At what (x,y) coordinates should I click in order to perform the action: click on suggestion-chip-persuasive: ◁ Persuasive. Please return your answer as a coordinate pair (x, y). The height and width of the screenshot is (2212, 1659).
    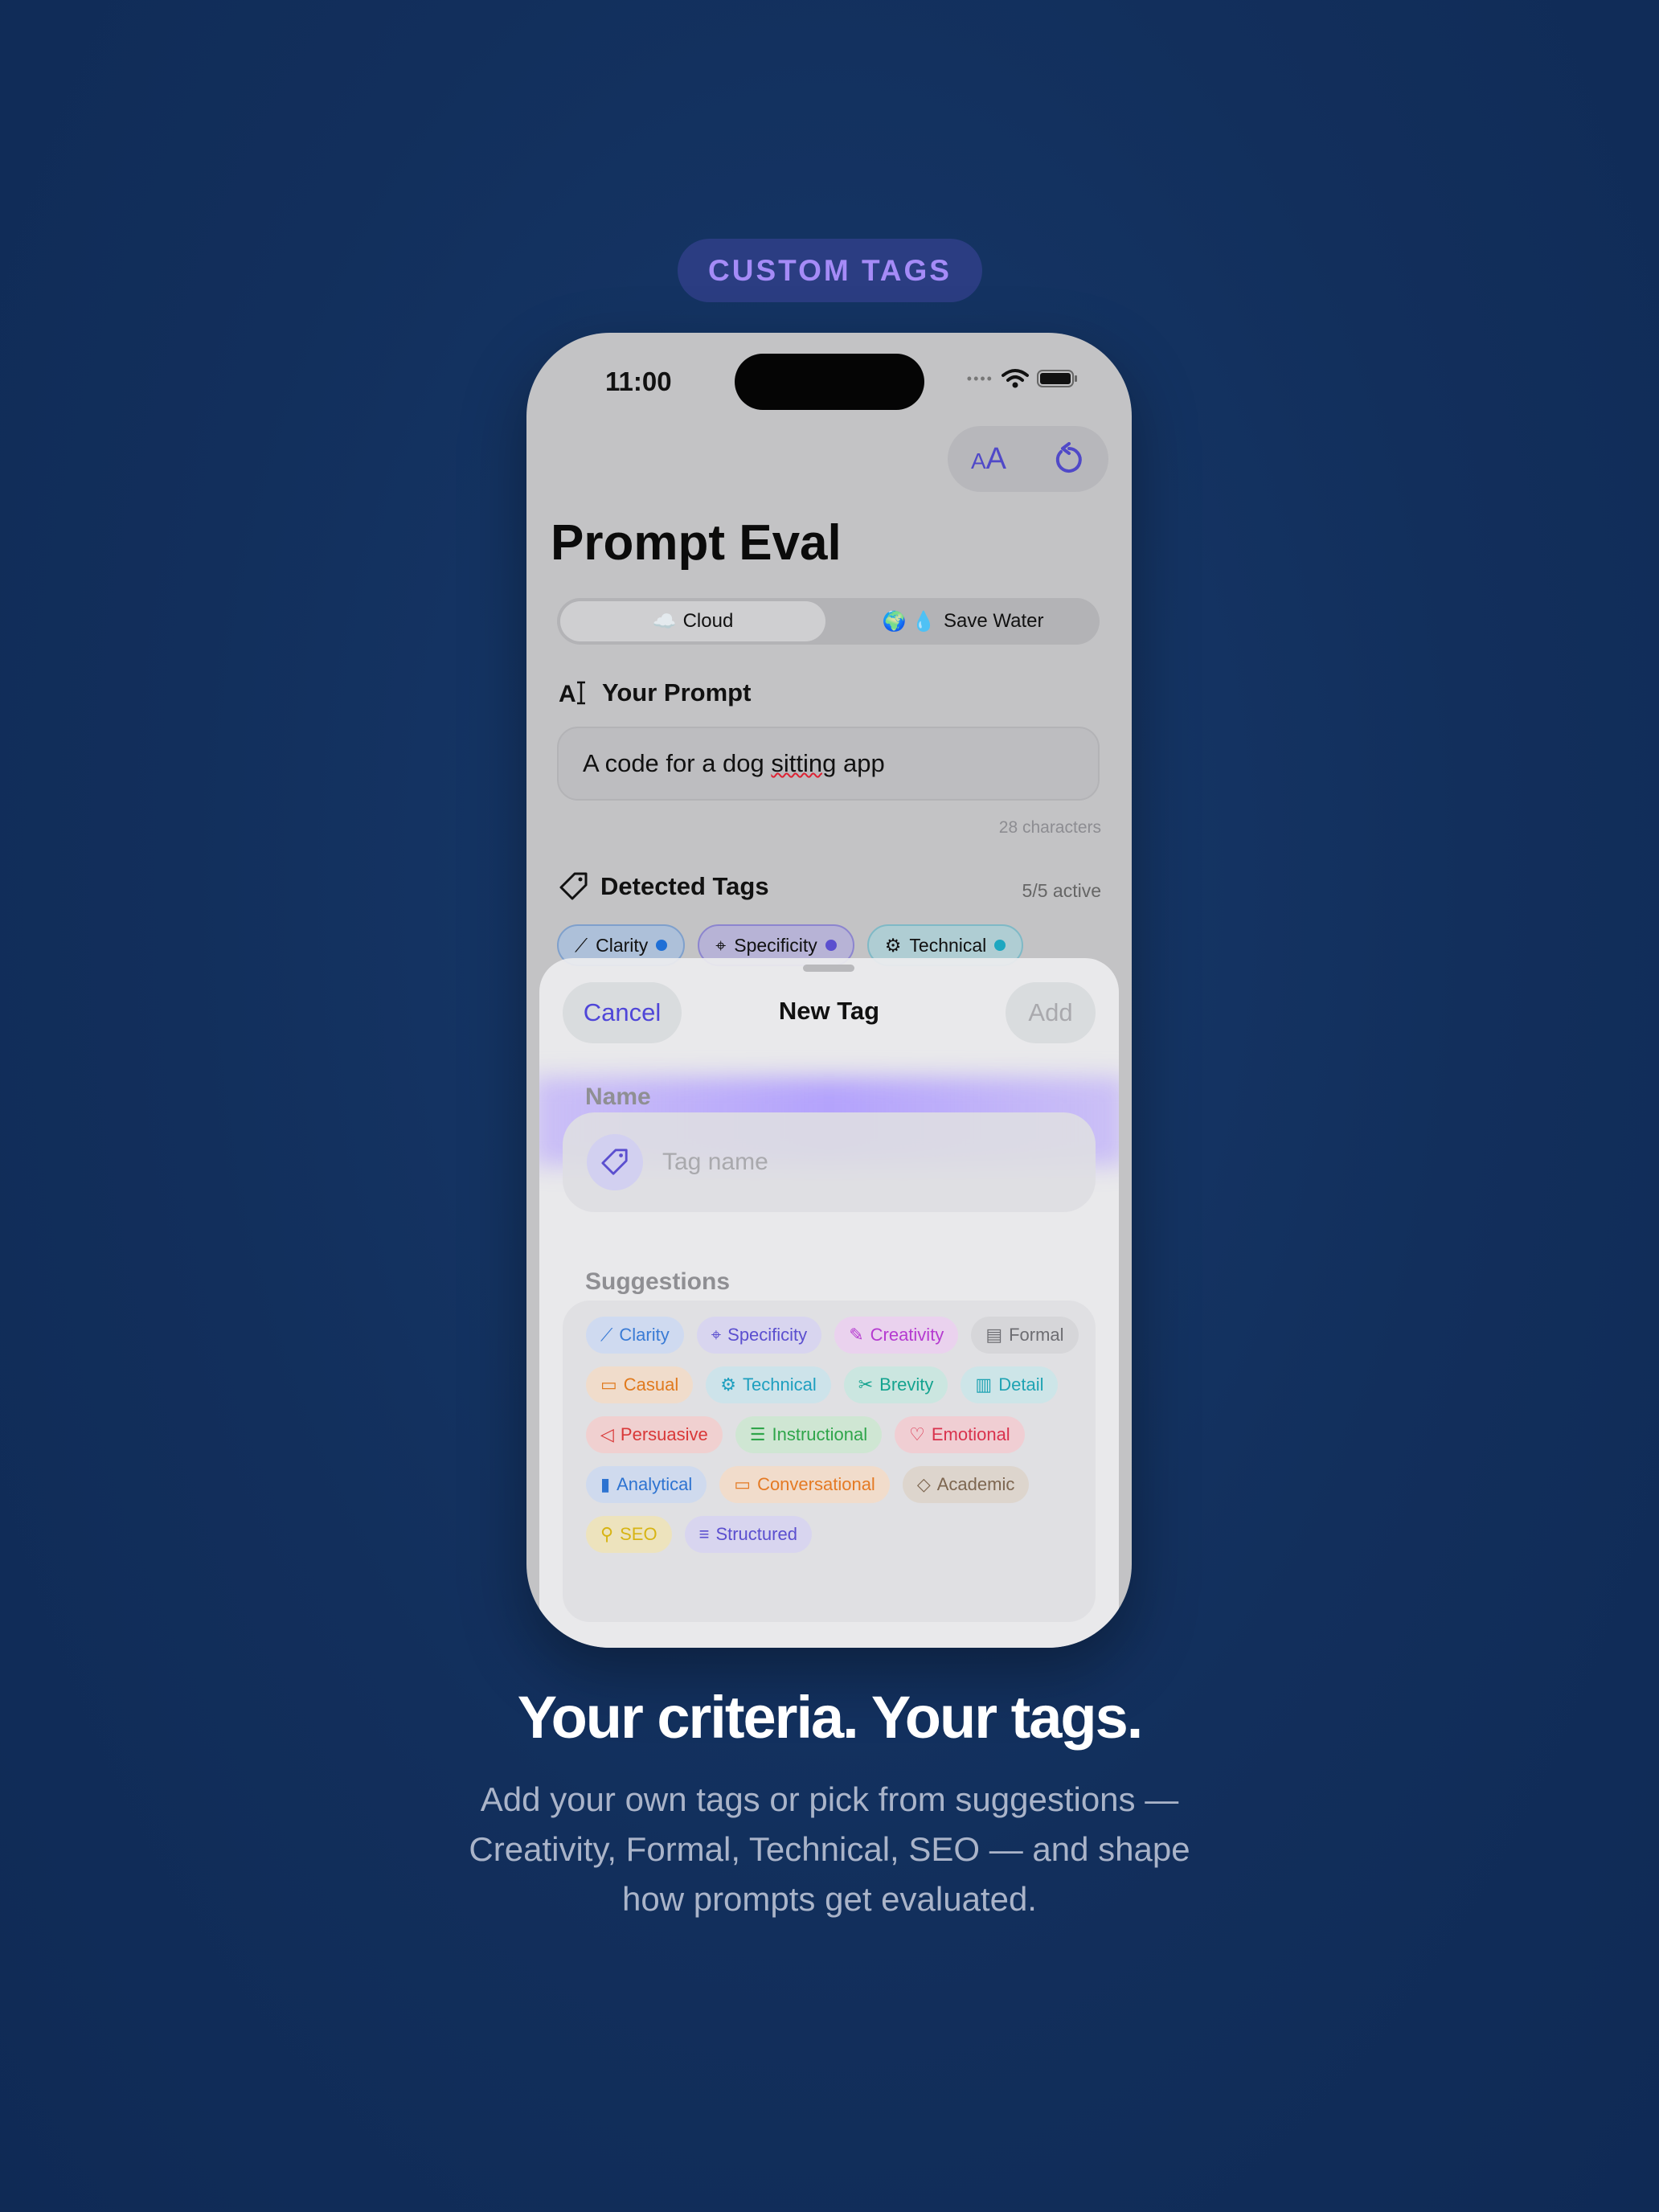
    Looking at the image, I should click on (654, 1434).